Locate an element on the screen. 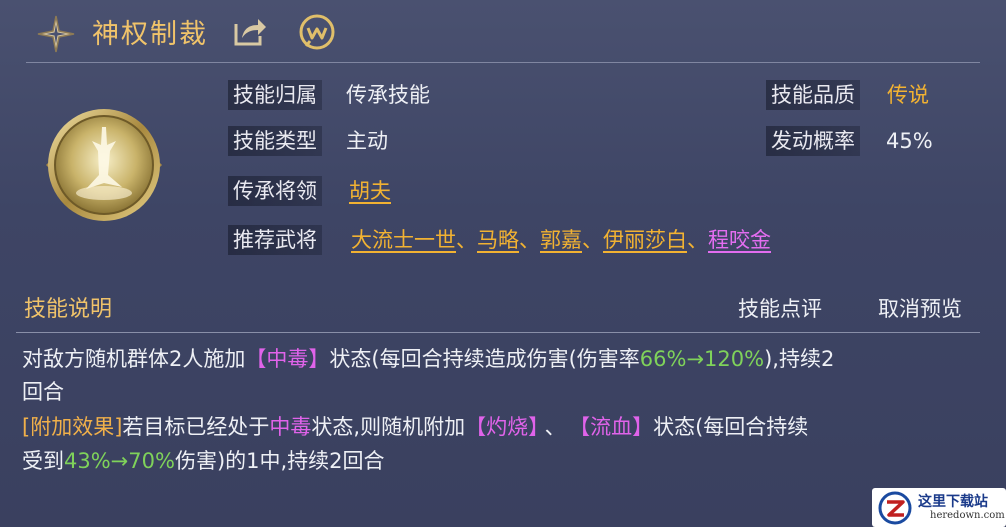 Image resolution: width=1006 pixels, height=527 pixels. desc-text: 、 is located at coordinates (555, 427).